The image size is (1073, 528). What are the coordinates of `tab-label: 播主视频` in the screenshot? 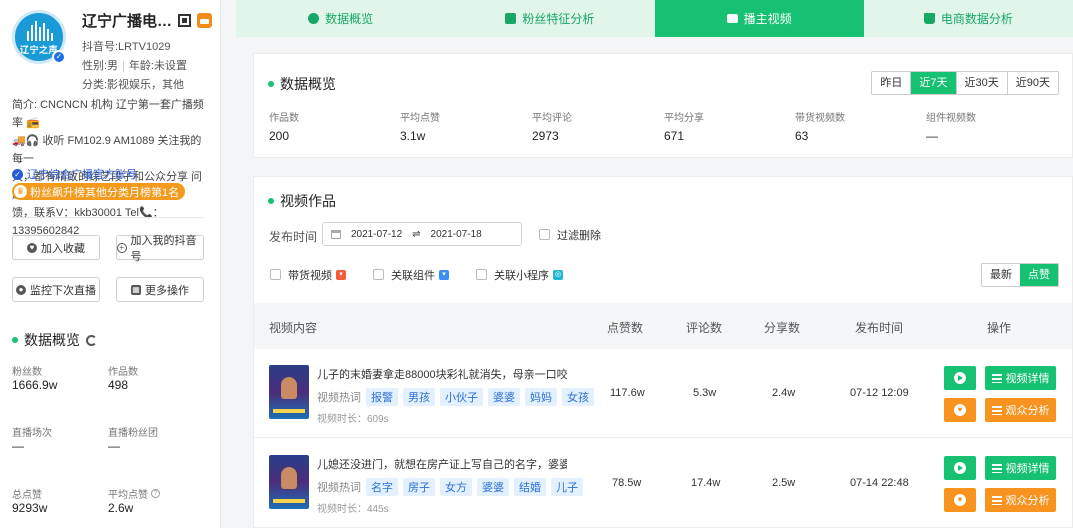 It's located at (767, 19).